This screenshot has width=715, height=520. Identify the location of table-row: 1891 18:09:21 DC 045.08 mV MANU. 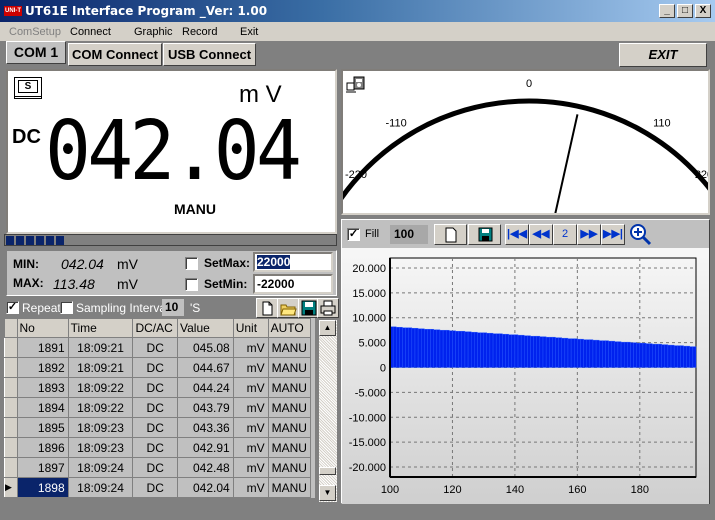
(158, 347).